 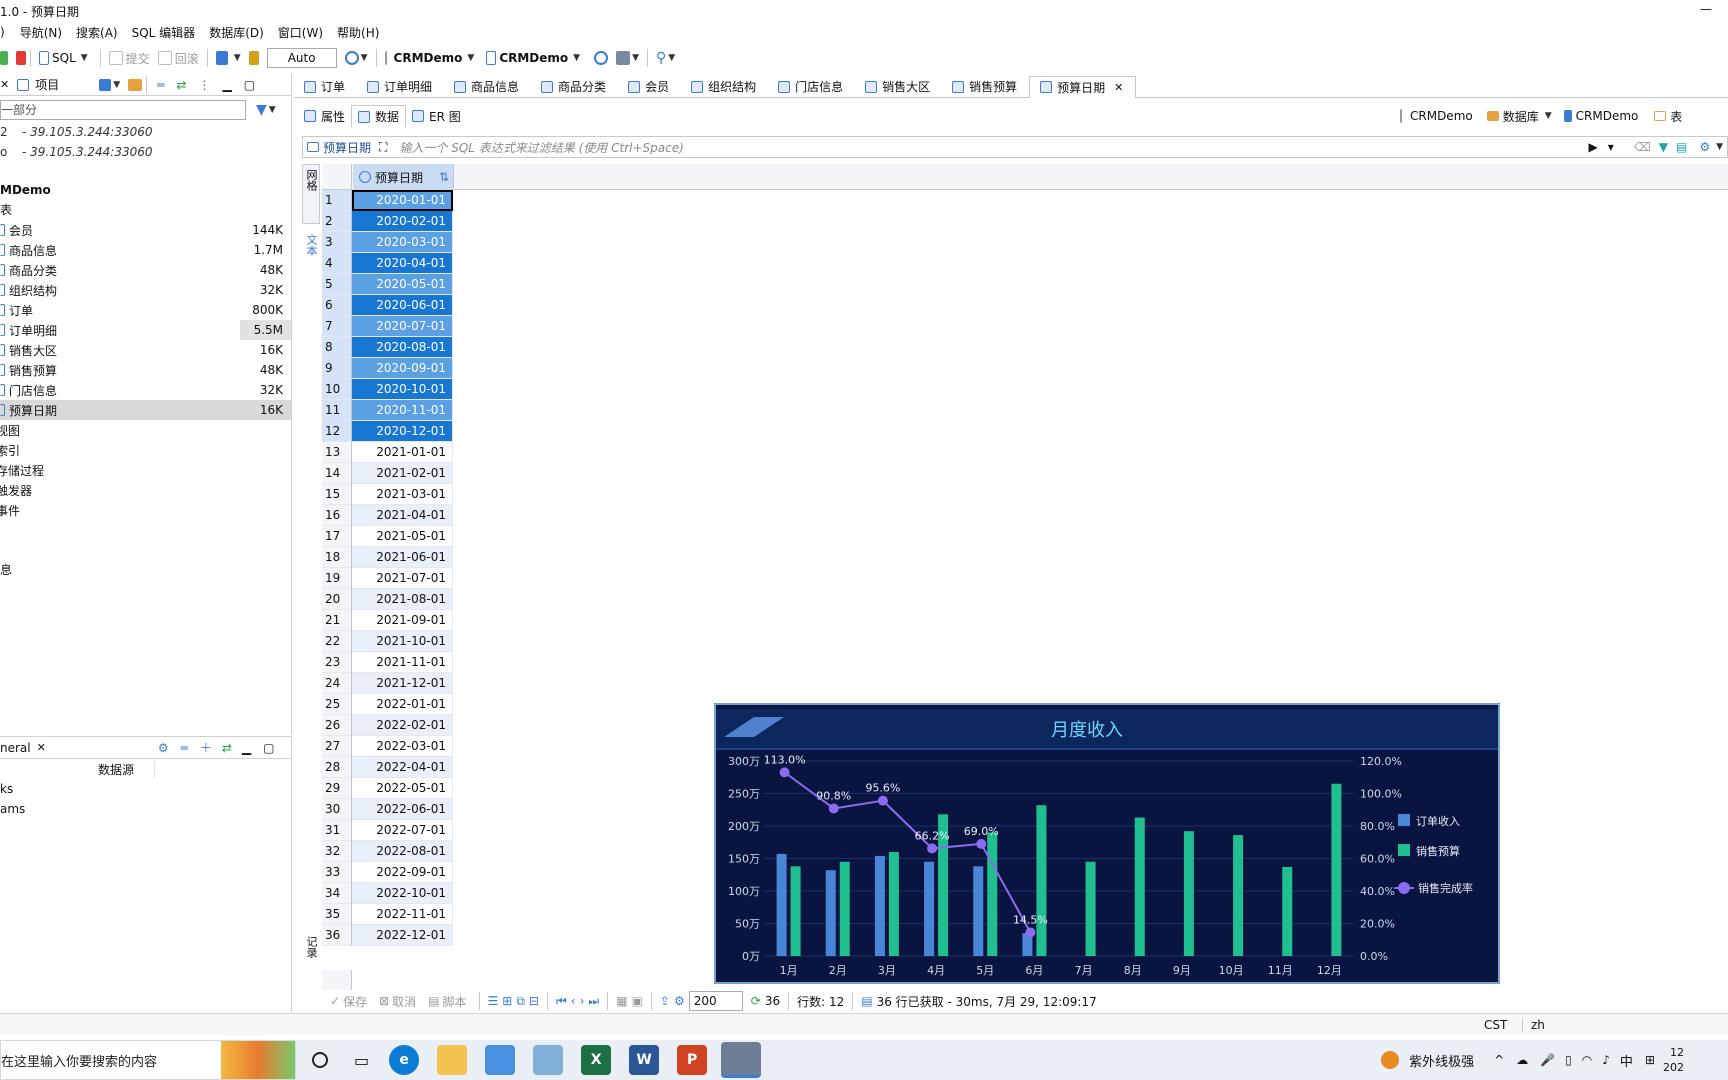 I want to click on date-cell: 2021-03-01, so click(x=402, y=494).